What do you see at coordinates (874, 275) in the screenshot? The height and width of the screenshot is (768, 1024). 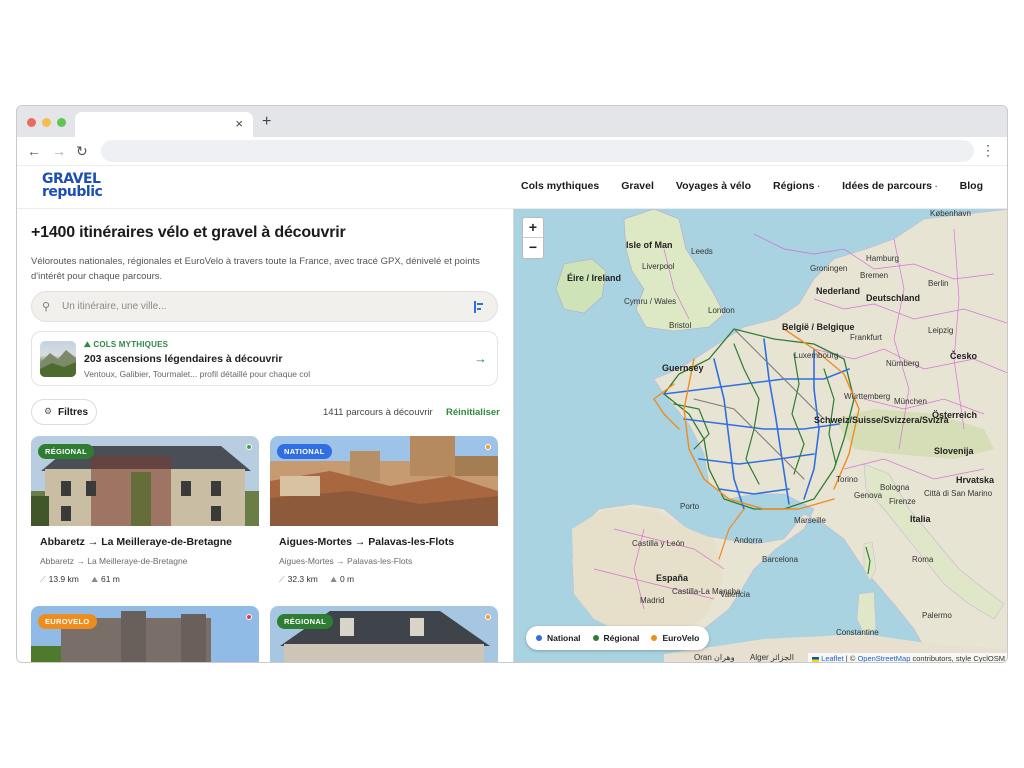 I see `map-label: Bremen` at bounding box center [874, 275].